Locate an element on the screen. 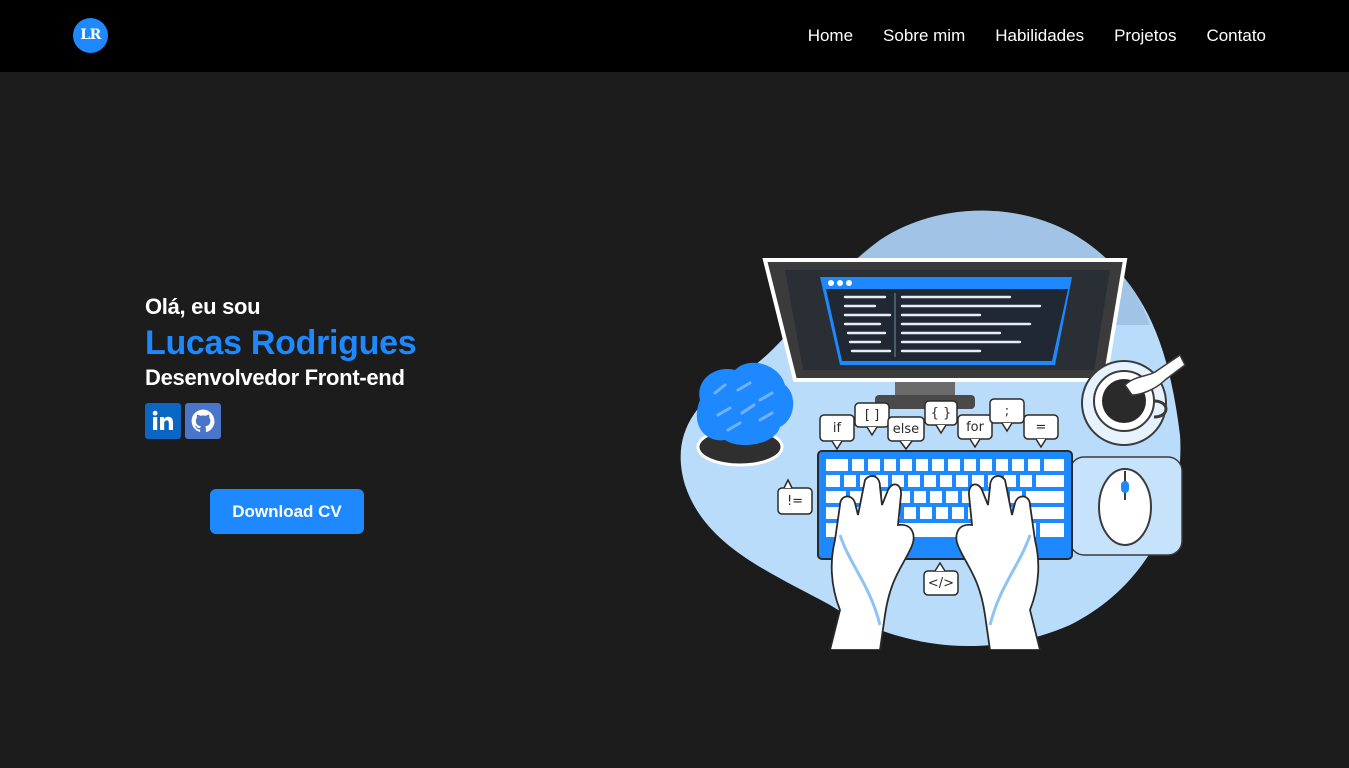 Image resolution: width=1349 pixels, height=768 pixels. hero-role: Desenvolvedor Front-end is located at coordinates (275, 377).